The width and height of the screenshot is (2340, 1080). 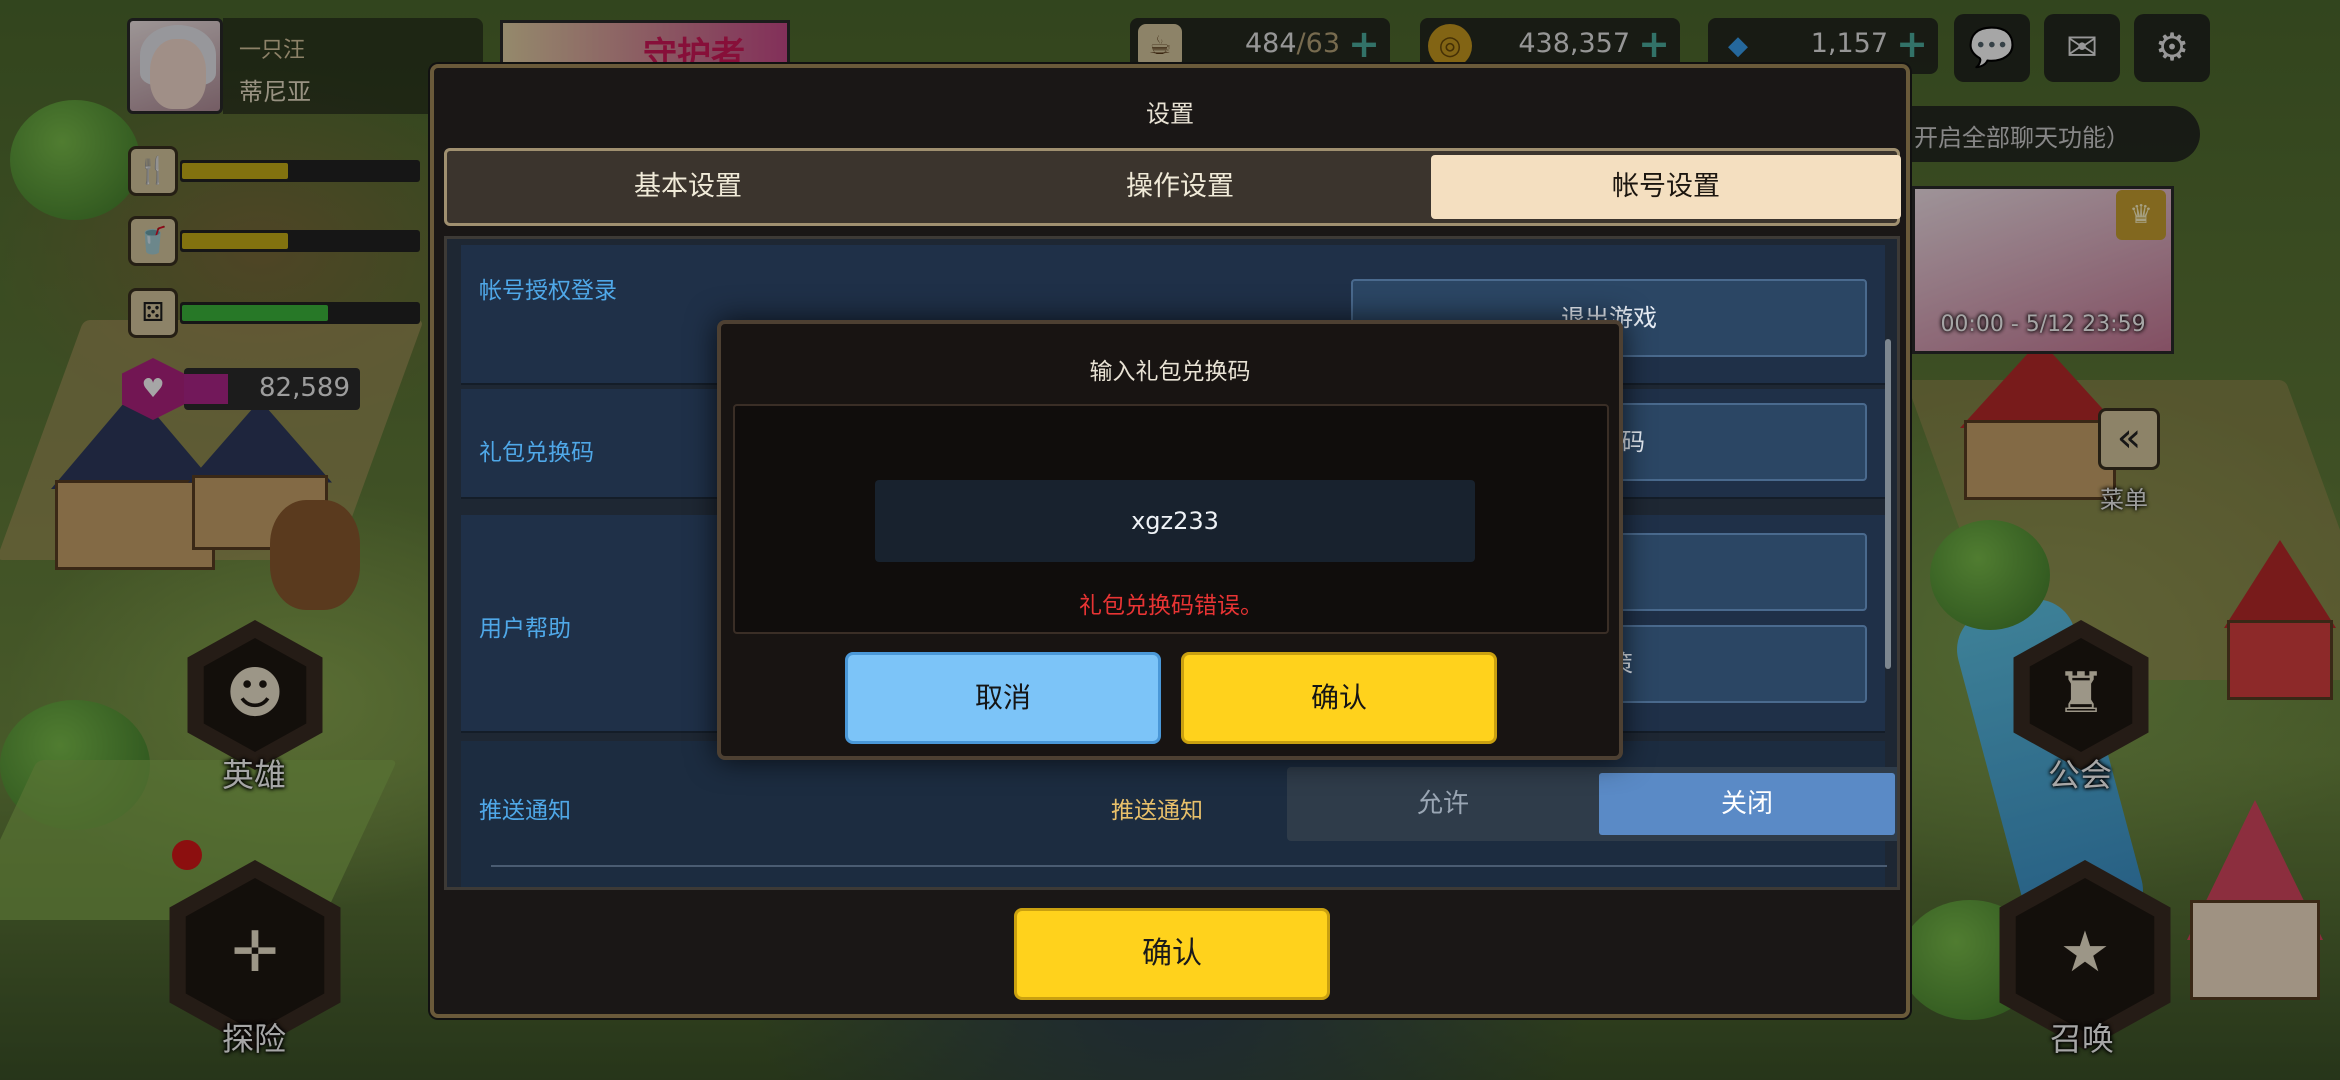 I want to click on push-notification-label: 推送通知, so click(x=525, y=811).